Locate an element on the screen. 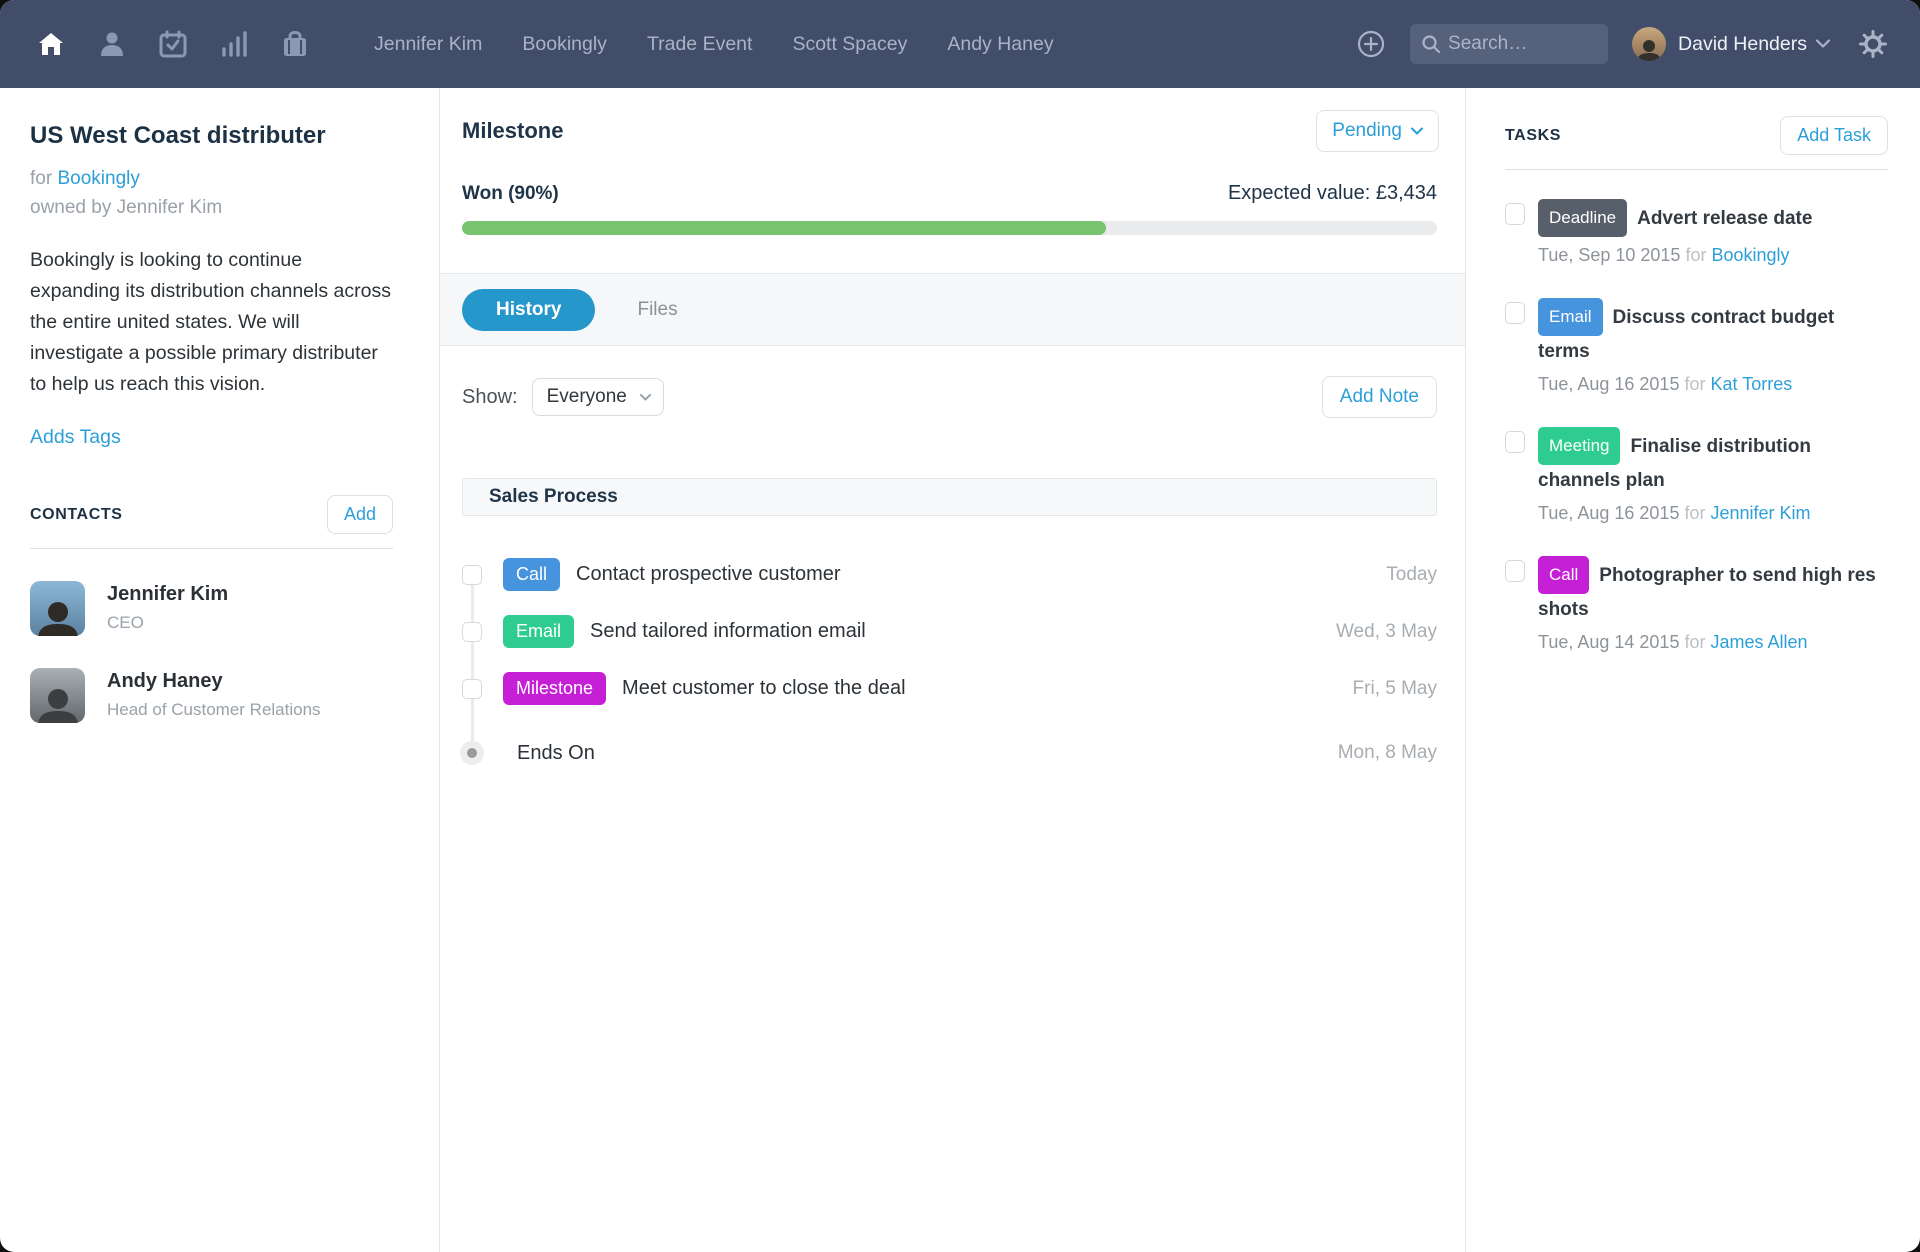 The height and width of the screenshot is (1252, 1920). task-meta: Tue, Aug 16 2015 for Jennifer Kim is located at coordinates (1713, 513).